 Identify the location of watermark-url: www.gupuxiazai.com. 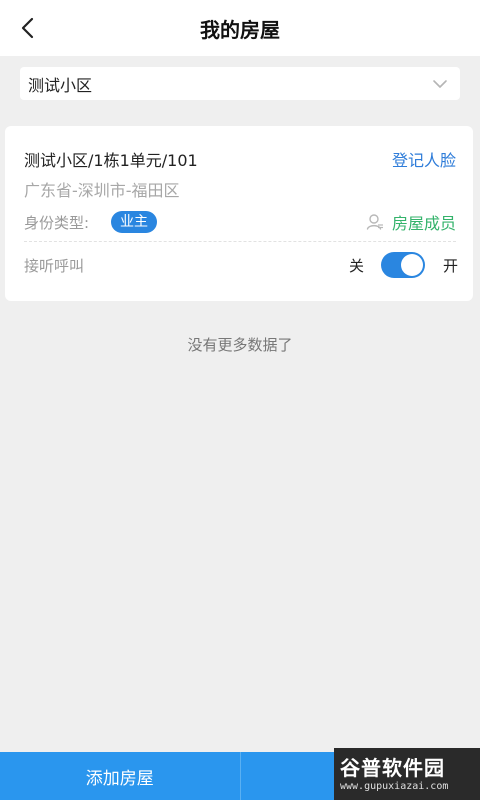
(394, 786).